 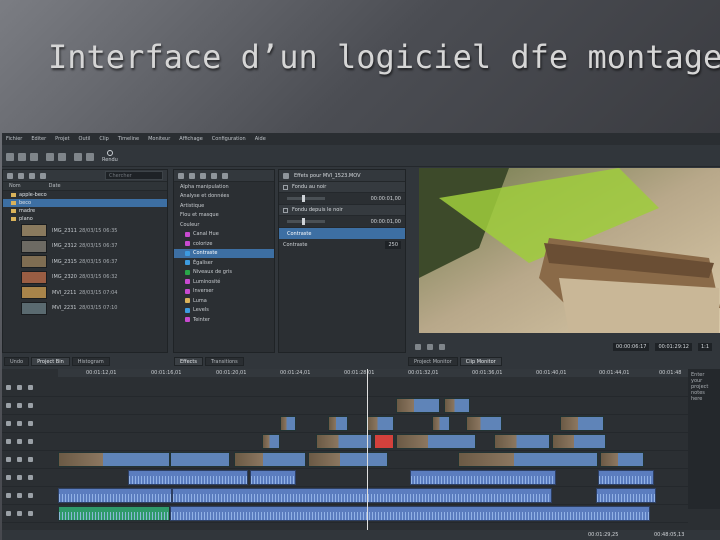 I want to click on custom-icon, so click(x=214, y=175).